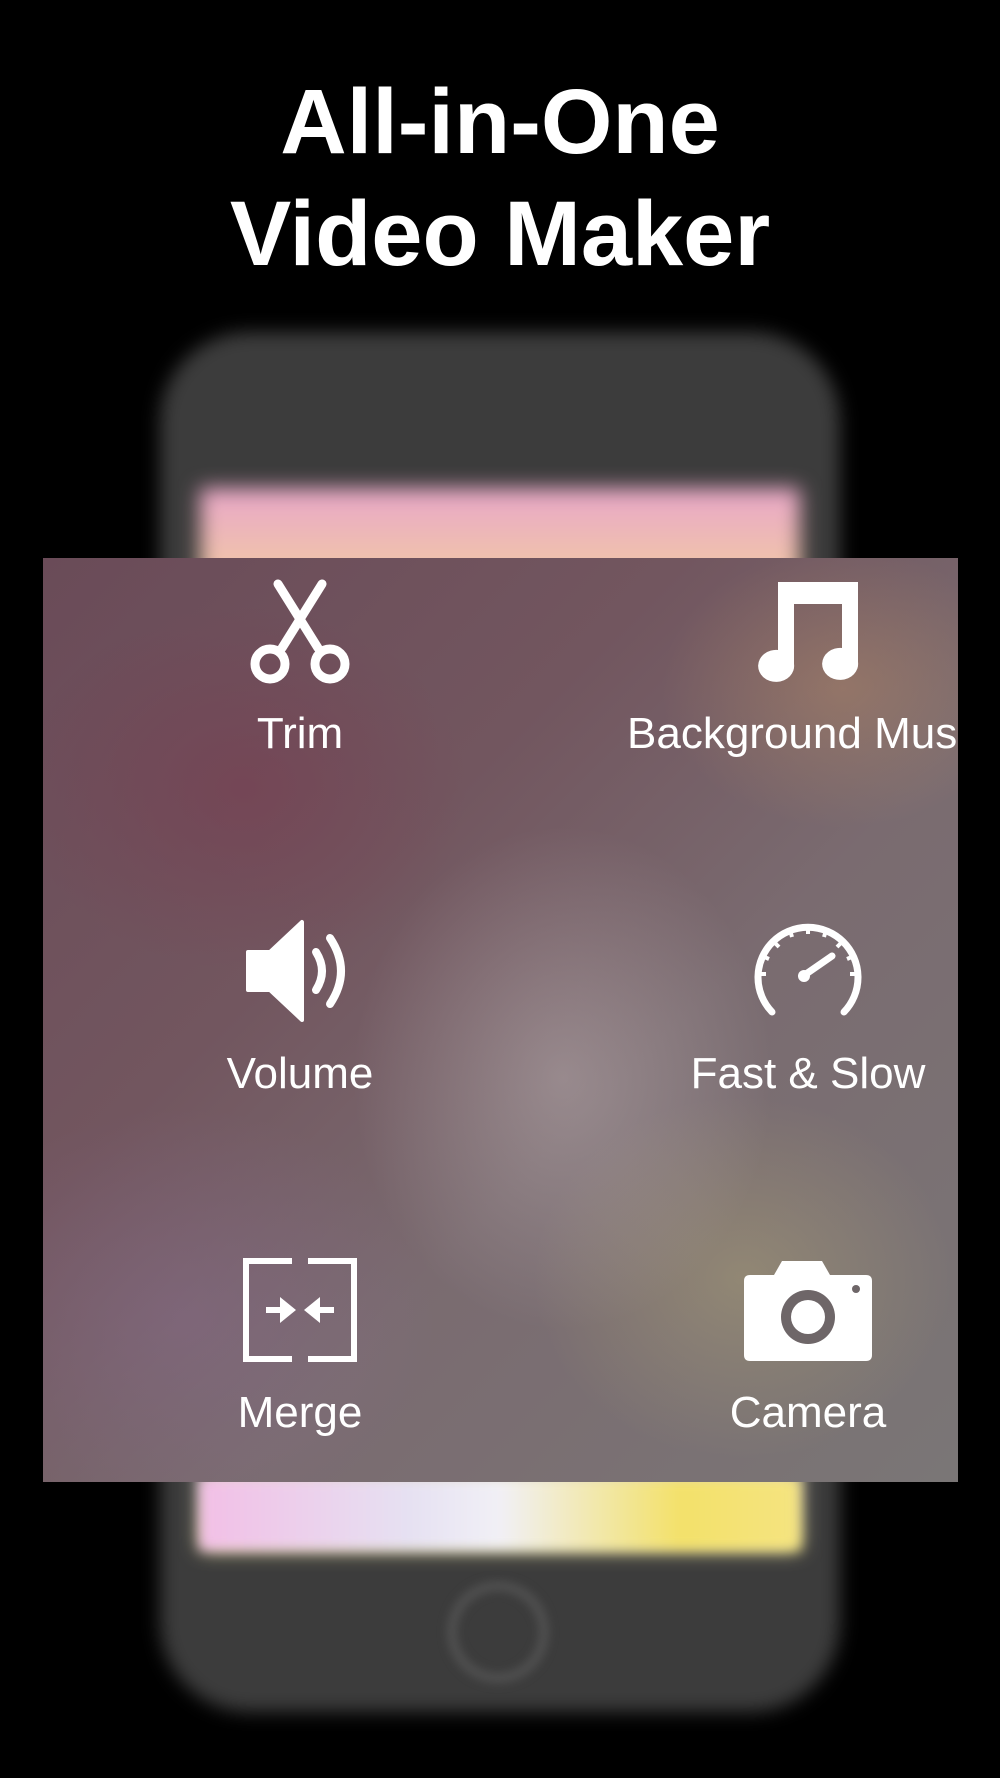 The image size is (1000, 1778). I want to click on headline-line-2: Video Maker, so click(500, 234).